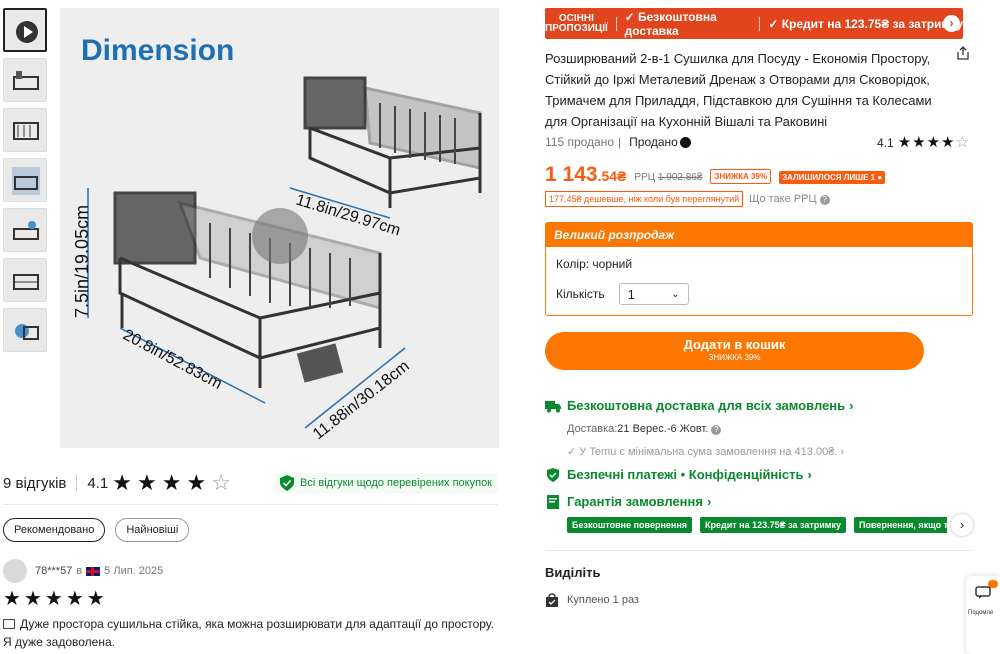 This screenshot has width=1000, height=654. What do you see at coordinates (963, 53) in the screenshot?
I see `share-icon` at bounding box center [963, 53].